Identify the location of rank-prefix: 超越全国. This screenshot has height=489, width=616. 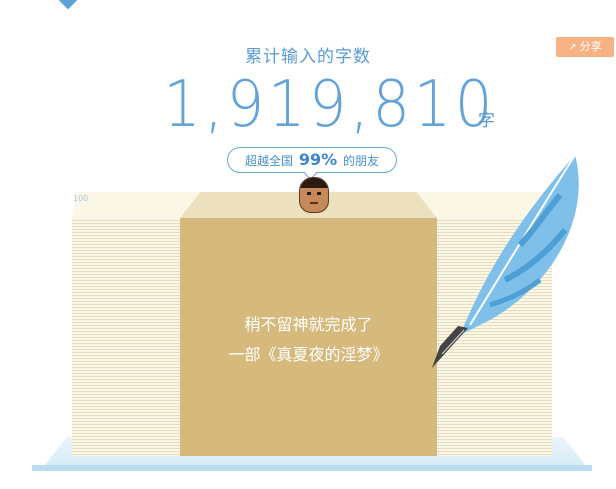
(269, 161).